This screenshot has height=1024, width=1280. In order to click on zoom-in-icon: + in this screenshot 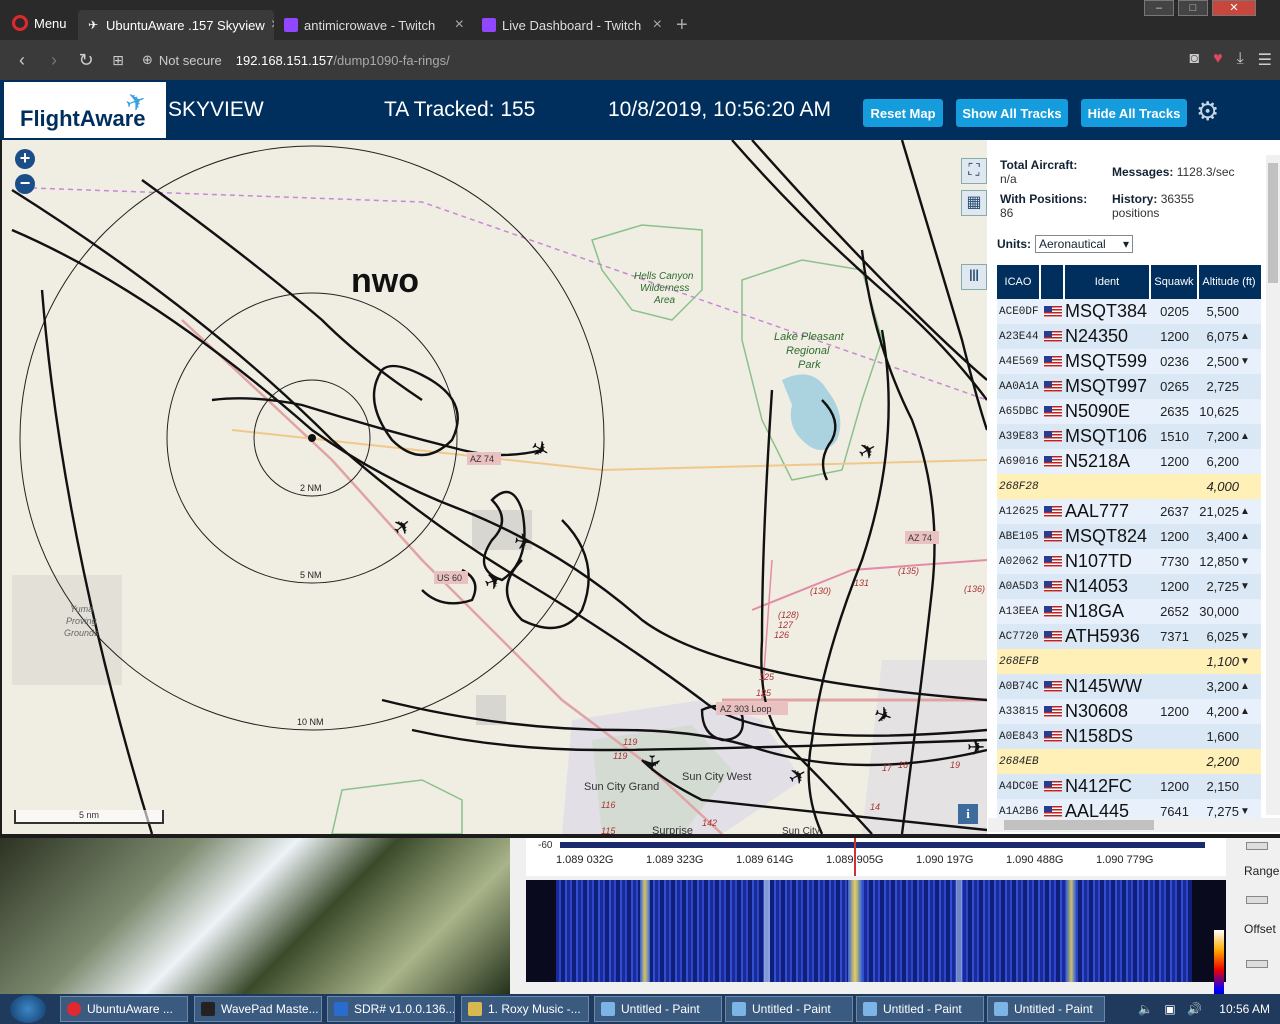, I will do `click(25, 159)`.